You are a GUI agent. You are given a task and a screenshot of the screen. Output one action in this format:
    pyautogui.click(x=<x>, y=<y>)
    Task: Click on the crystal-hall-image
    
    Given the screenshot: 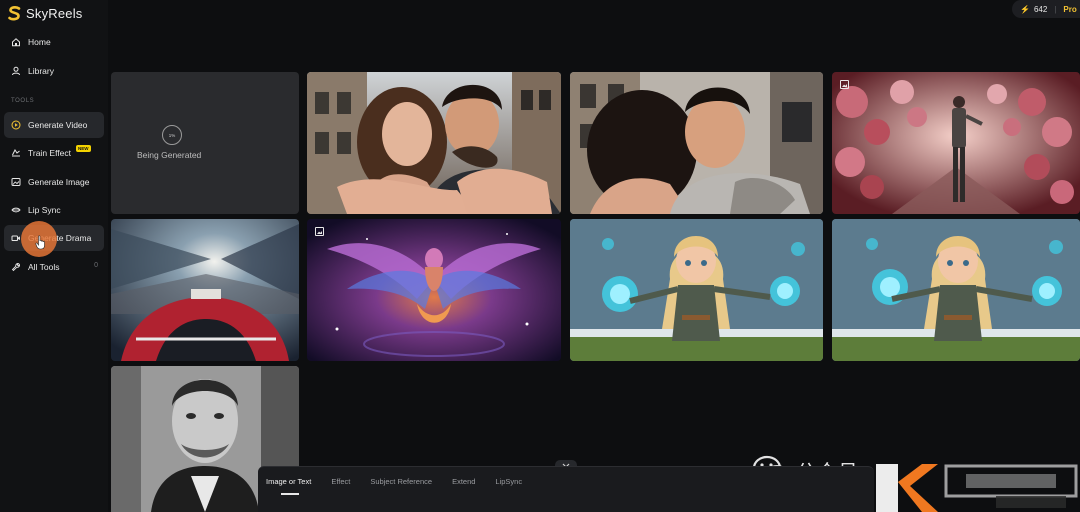 What is the action you would take?
    pyautogui.click(x=956, y=143)
    